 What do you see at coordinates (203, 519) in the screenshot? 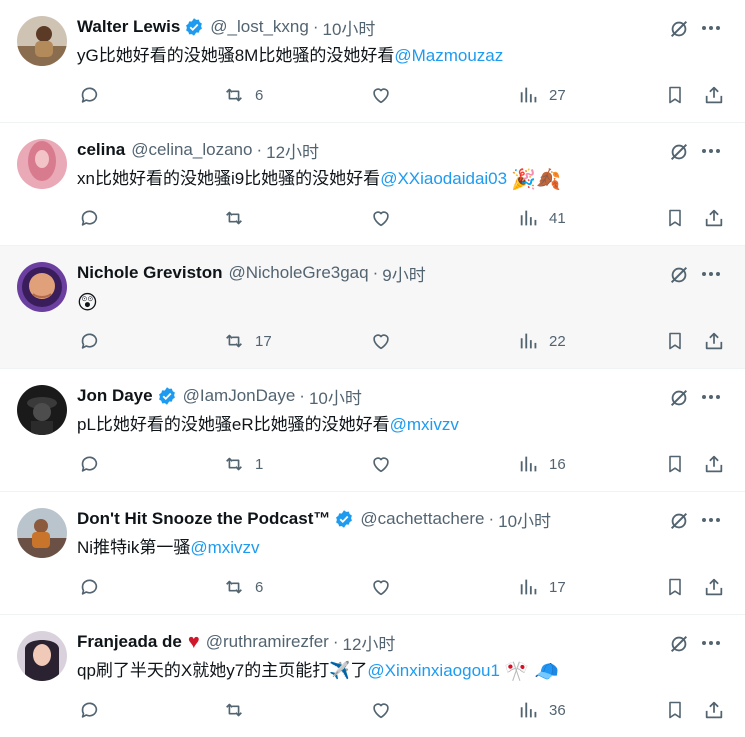
I see `author-name: Don't Hit Snooze the Podcast™` at bounding box center [203, 519].